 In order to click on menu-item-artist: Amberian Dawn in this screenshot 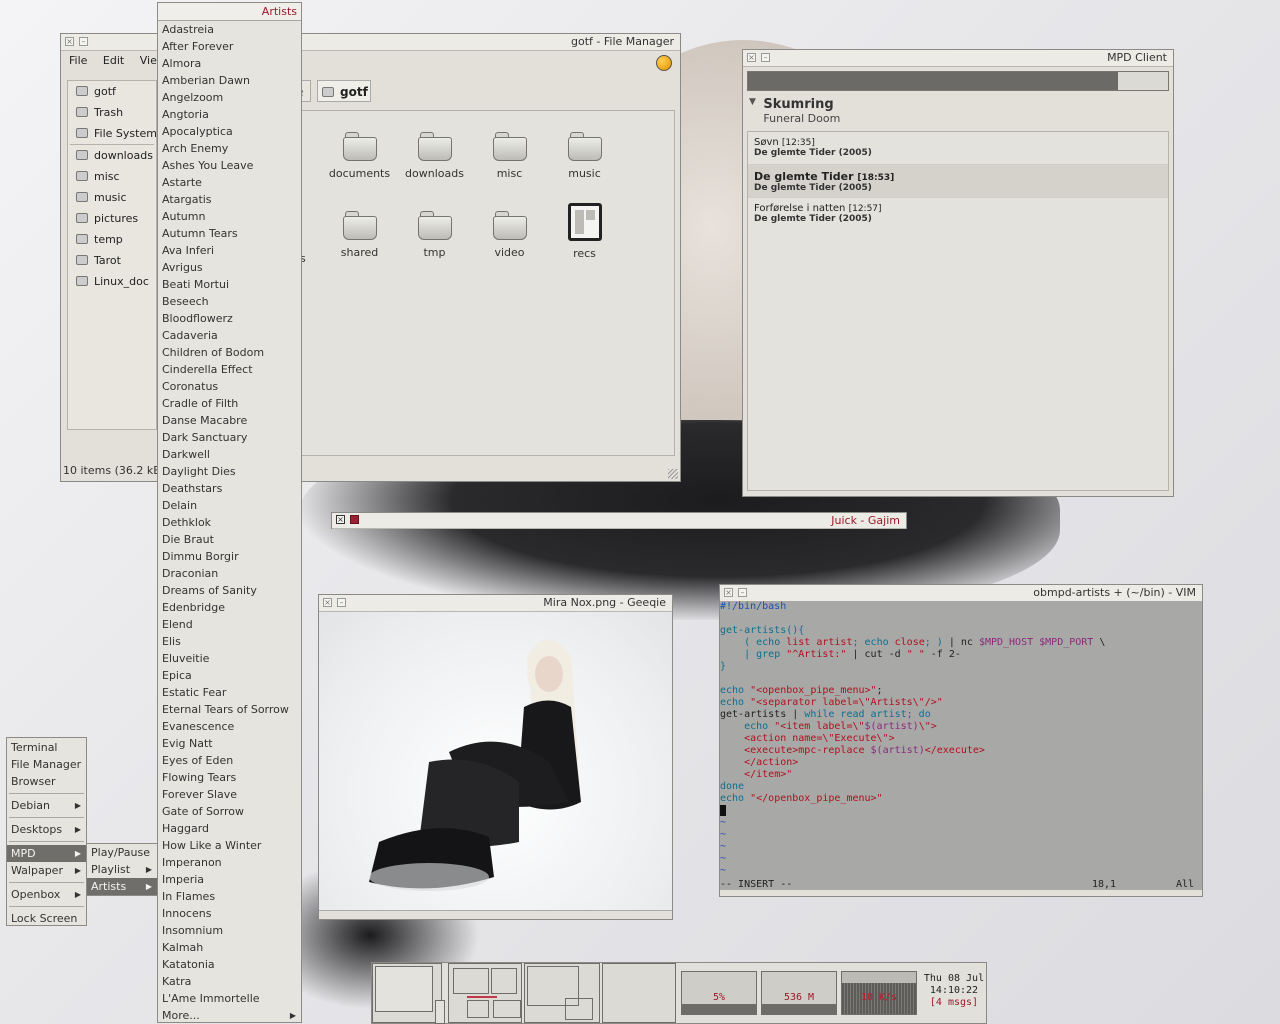, I will do `click(229, 80)`.